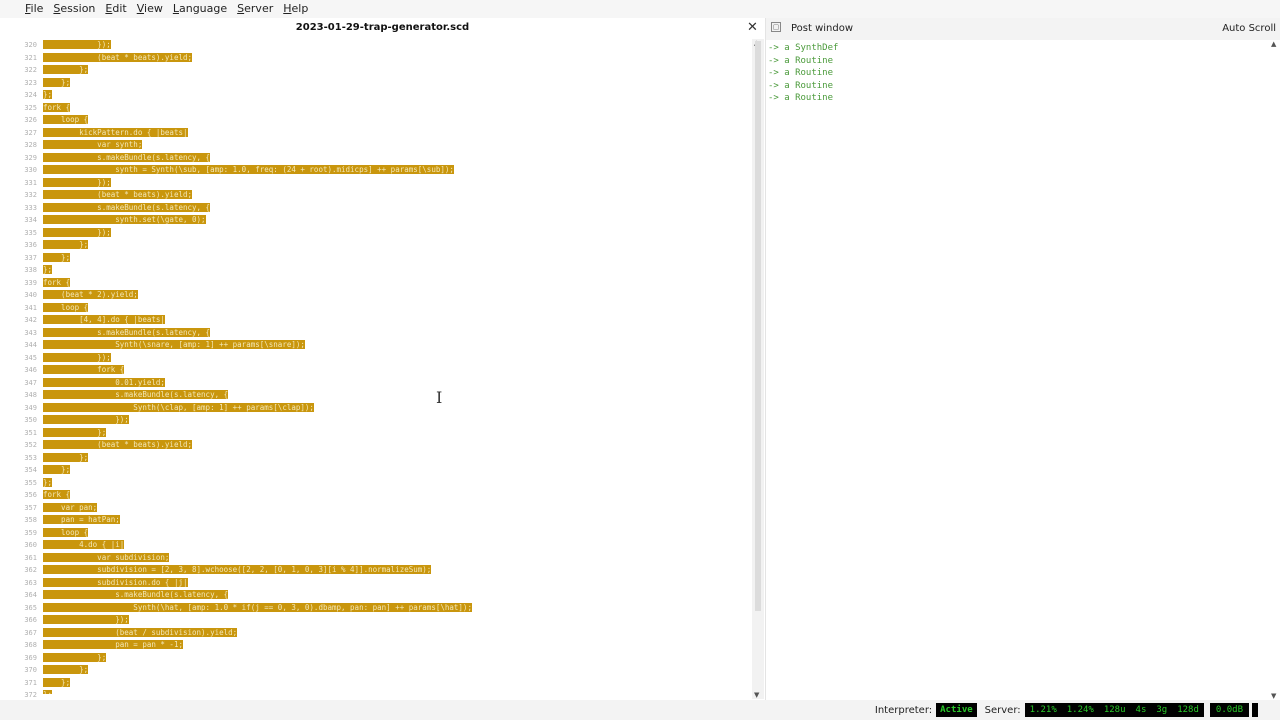 The height and width of the screenshot is (720, 1280). What do you see at coordinates (30, 645) in the screenshot?
I see `line-number: 368` at bounding box center [30, 645].